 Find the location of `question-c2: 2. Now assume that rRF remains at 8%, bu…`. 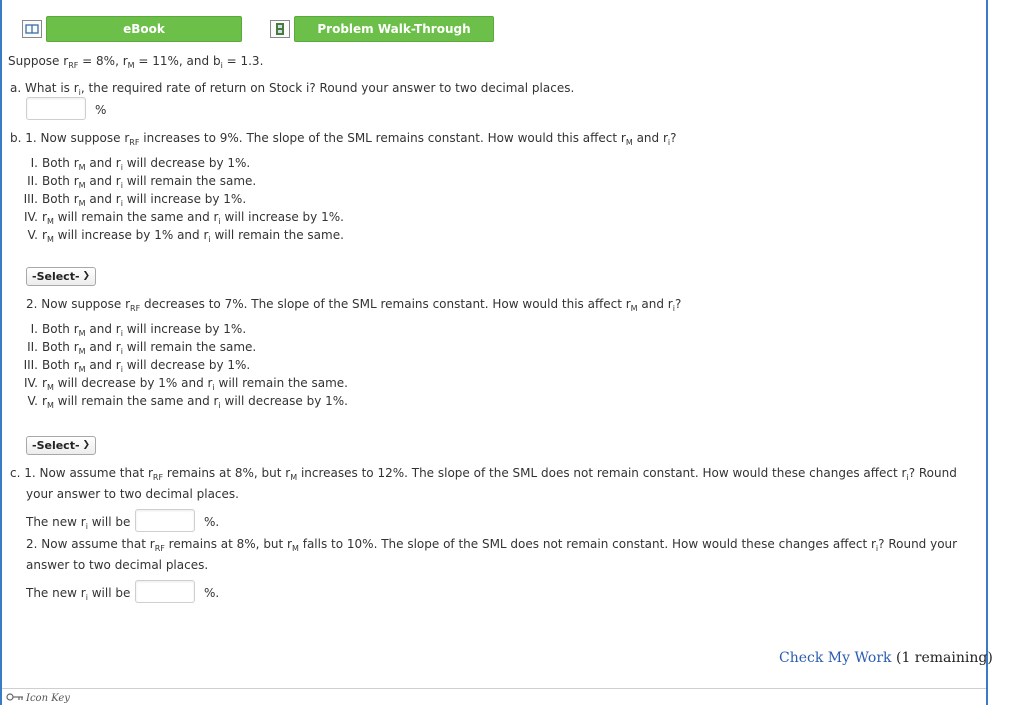

question-c2: 2. Now assume that rRF remains at 8%, bu… is located at coordinates (492, 545).